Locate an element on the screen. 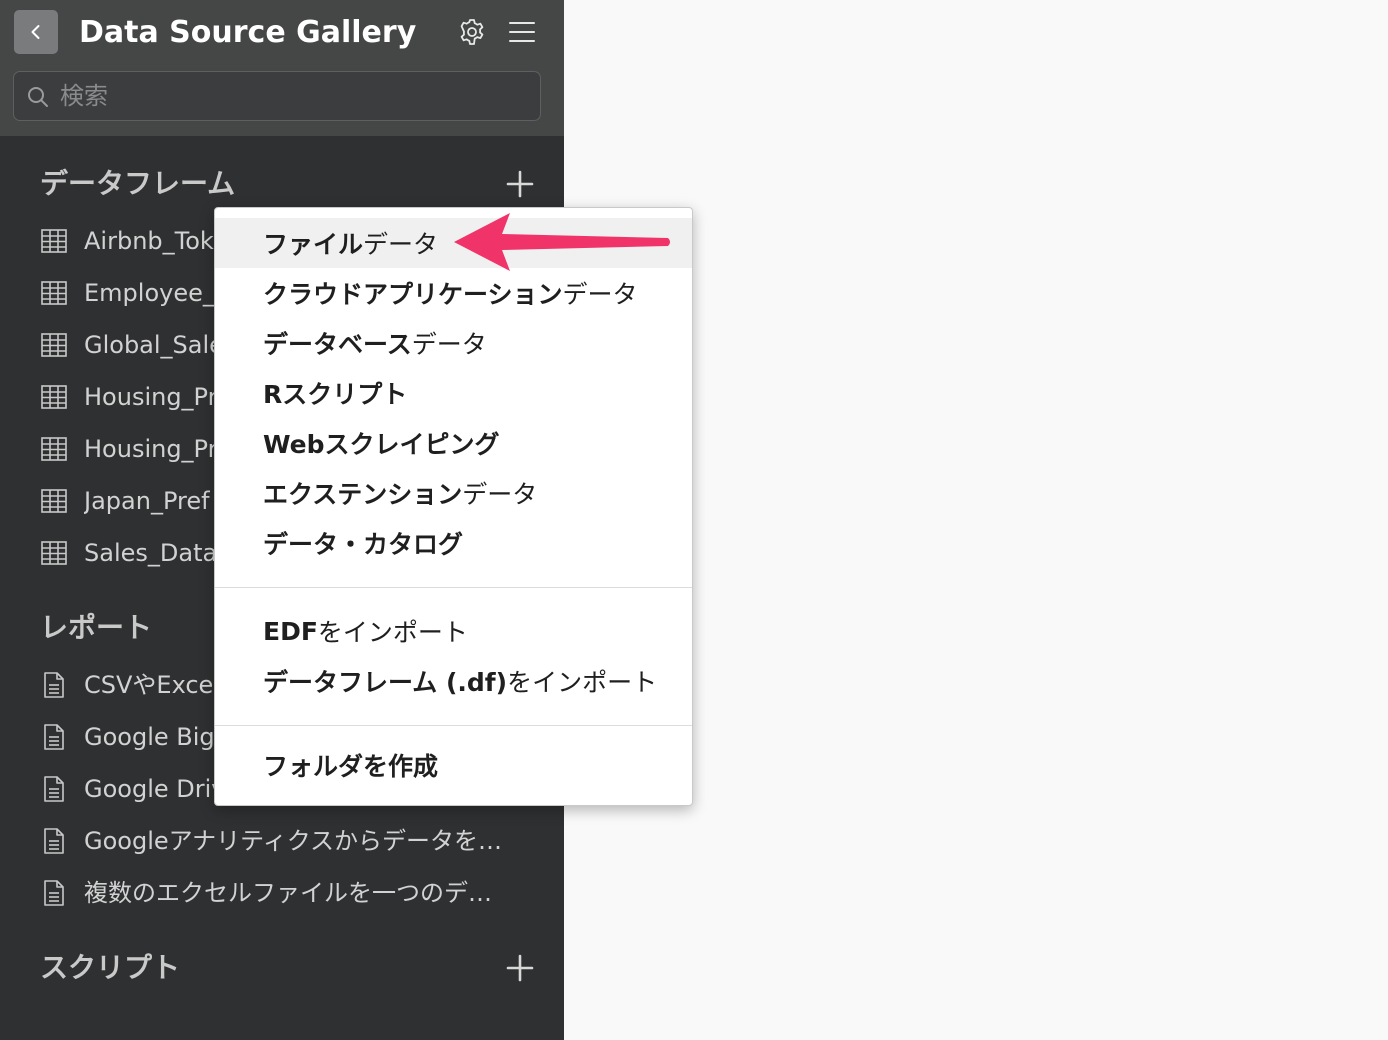  add-script-button is located at coordinates (520, 968).